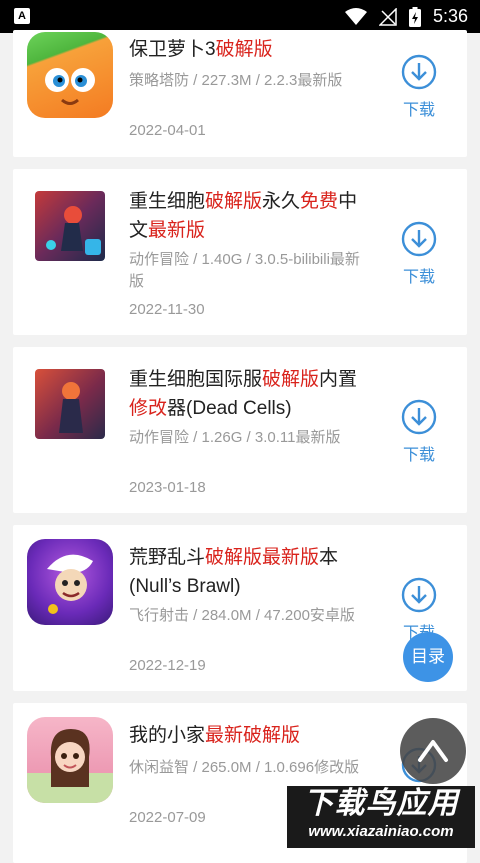 Image resolution: width=480 pixels, height=863 pixels. What do you see at coordinates (319, 201) in the screenshot?
I see `title-highlight: 免费` at bounding box center [319, 201].